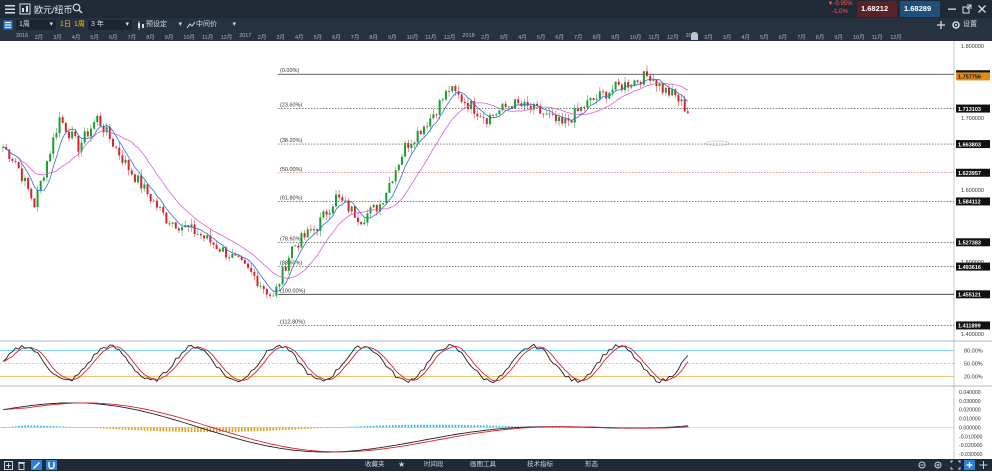  What do you see at coordinates (8, 465) in the screenshot?
I see `crosshair-icon` at bounding box center [8, 465].